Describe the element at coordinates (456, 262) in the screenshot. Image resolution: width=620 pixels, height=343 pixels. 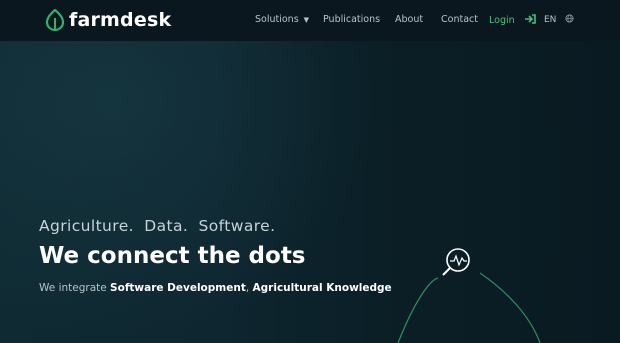
I see `magnifier-chart-icon` at that location.